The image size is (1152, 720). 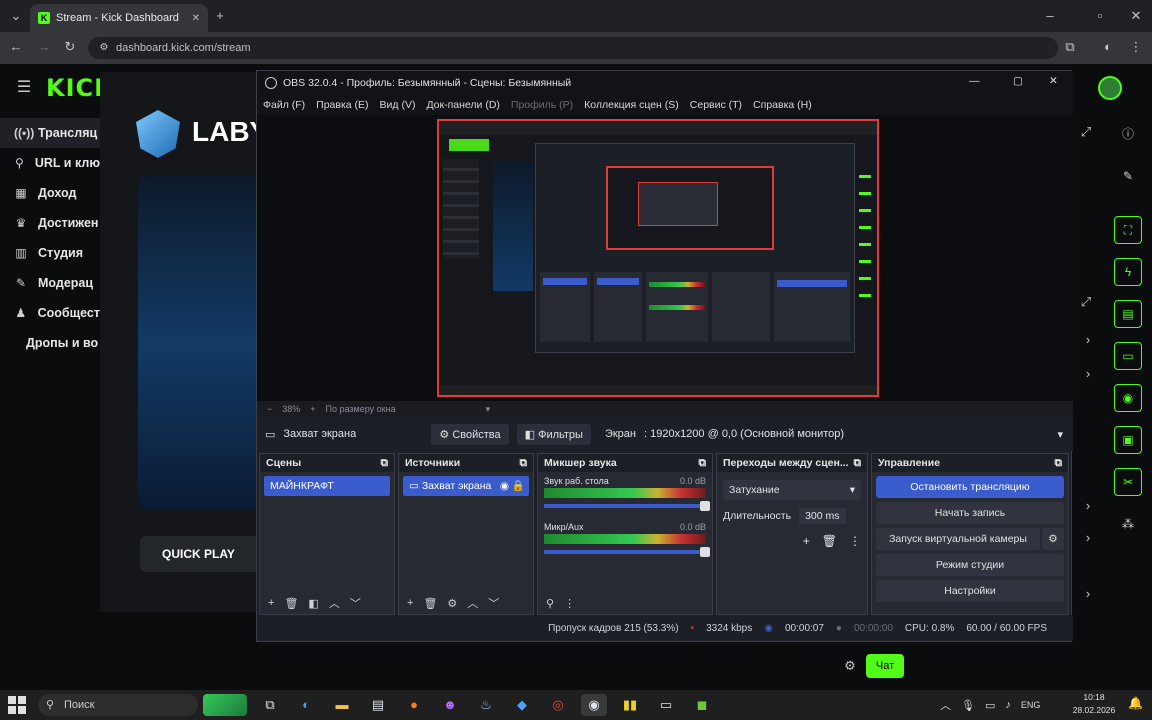 What do you see at coordinates (118, 705) in the screenshot?
I see `taskbar-search: ⚲ Поиск` at bounding box center [118, 705].